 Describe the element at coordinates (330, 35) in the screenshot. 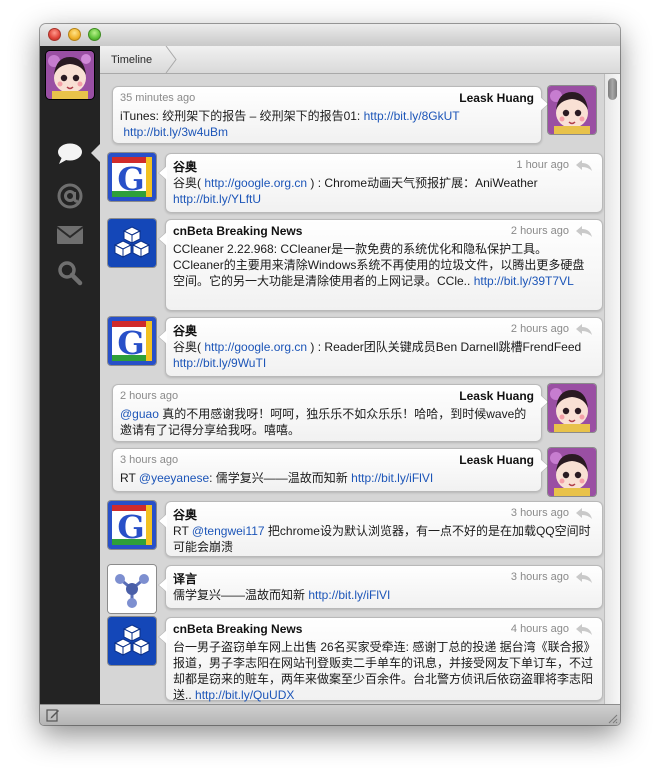

I see `title-bar` at that location.